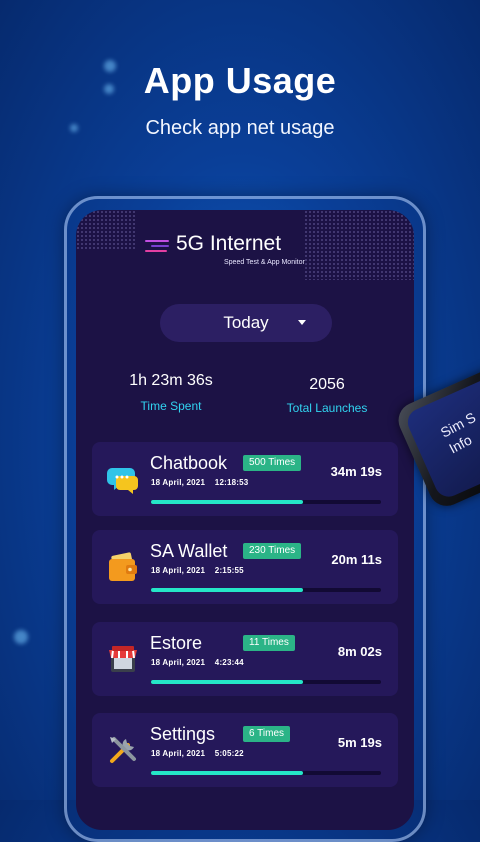 The height and width of the screenshot is (842, 480). Describe the element at coordinates (359, 651) in the screenshot. I see `app-duration: 8m 02s` at that location.